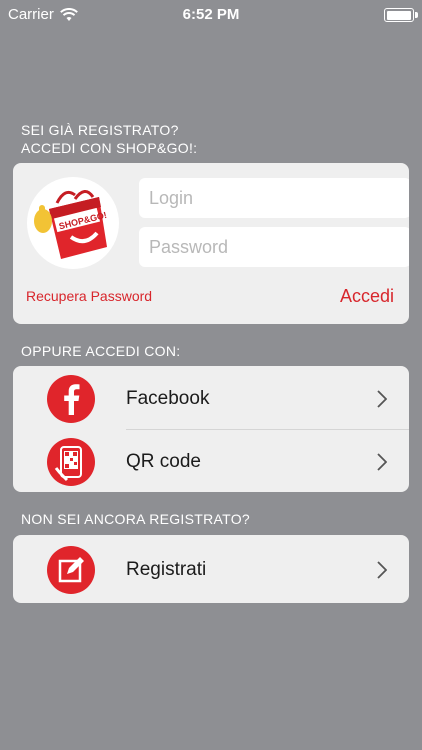  What do you see at coordinates (109, 139) in the screenshot?
I see `login-section-label: SEI GIÀ REGISTRATO? ACCEDI CON SHOP&GO!:` at bounding box center [109, 139].